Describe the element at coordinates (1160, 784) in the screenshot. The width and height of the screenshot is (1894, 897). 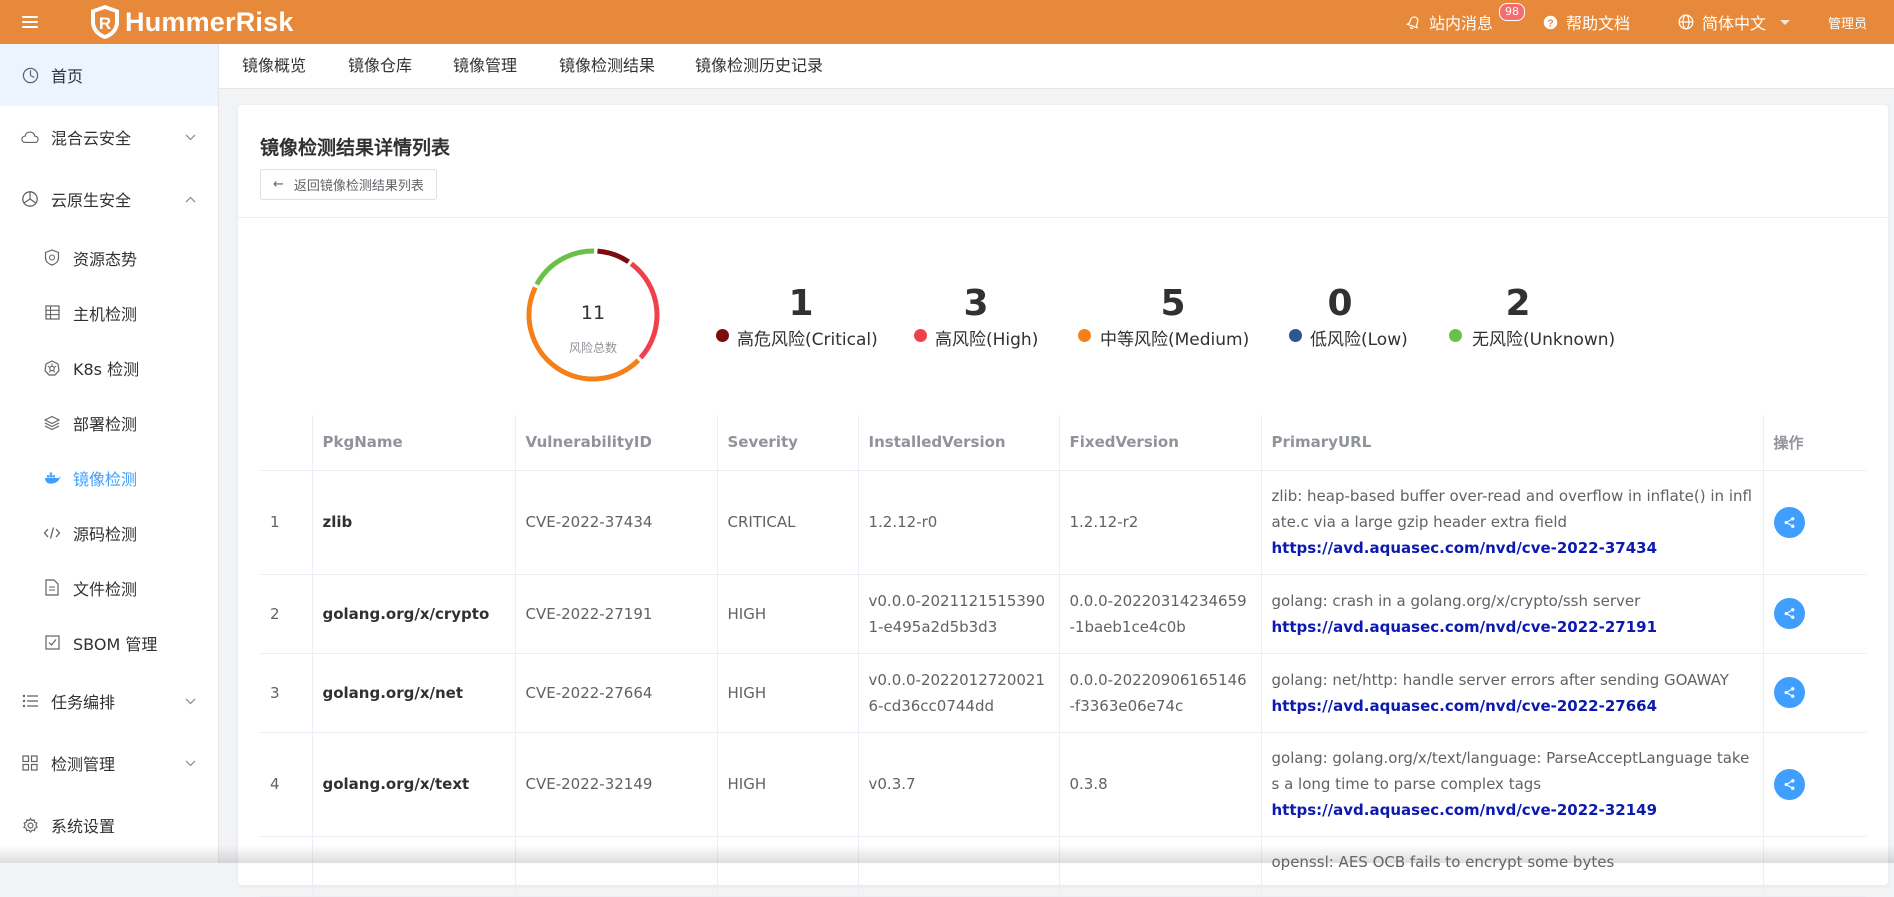
I see `fixed-version: 0.3.8` at that location.